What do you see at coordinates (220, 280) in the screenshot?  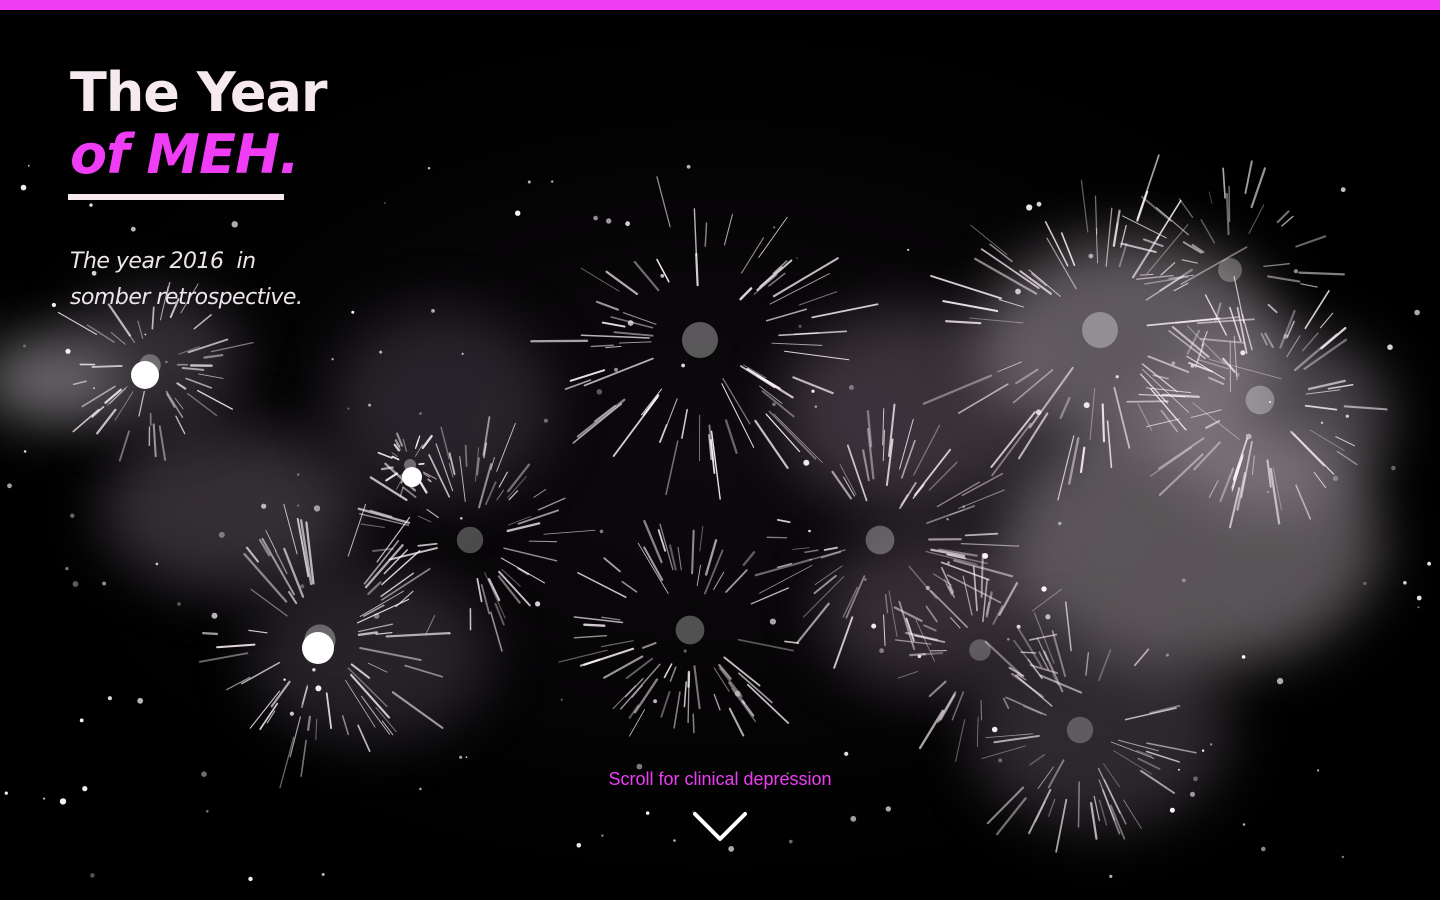 I see `hero-subtitle: The year 2016 in somber retrospective.` at bounding box center [220, 280].